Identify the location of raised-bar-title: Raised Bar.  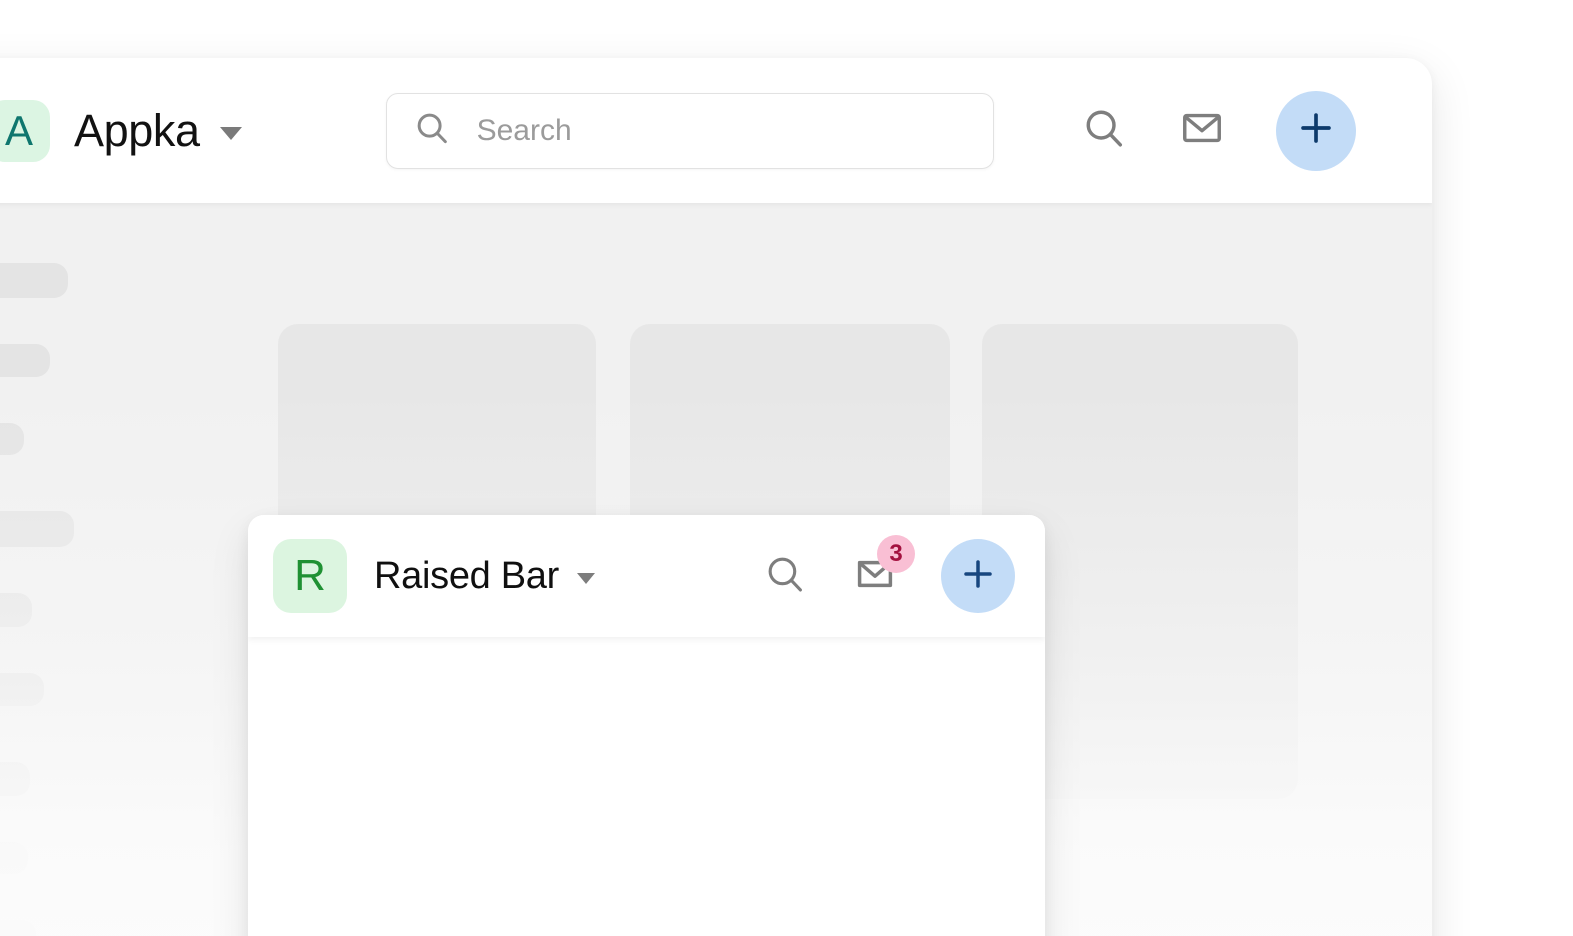
(466, 575).